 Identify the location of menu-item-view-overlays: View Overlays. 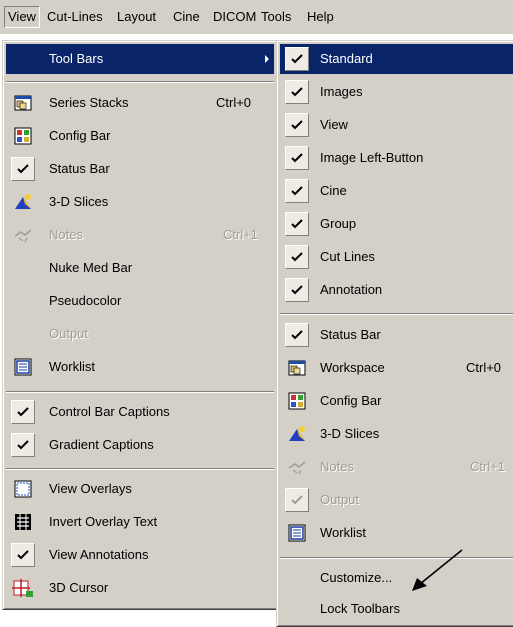
(140, 489).